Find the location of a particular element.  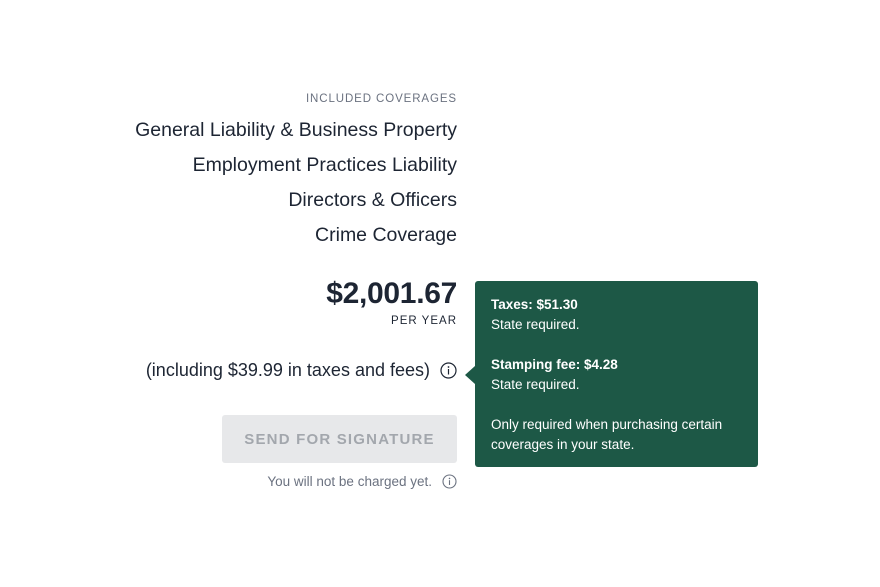

coverage-item: Employment Practices Liability is located at coordinates (324, 165).